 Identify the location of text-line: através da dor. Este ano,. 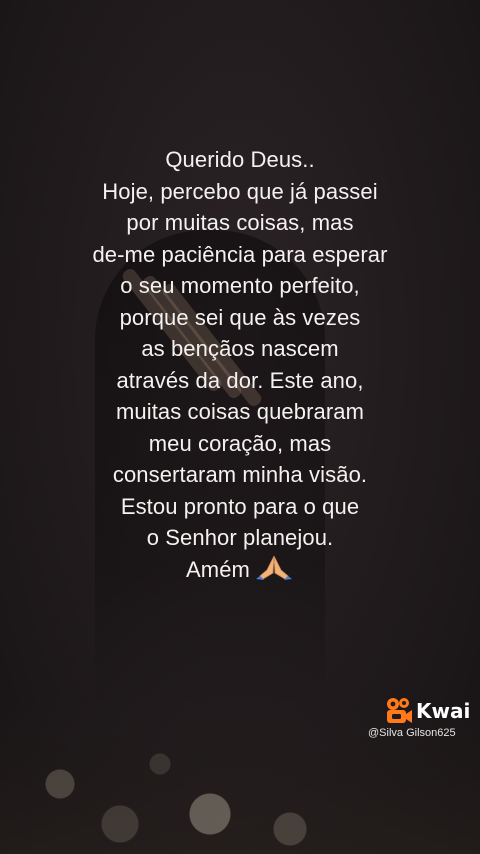
(240, 380).